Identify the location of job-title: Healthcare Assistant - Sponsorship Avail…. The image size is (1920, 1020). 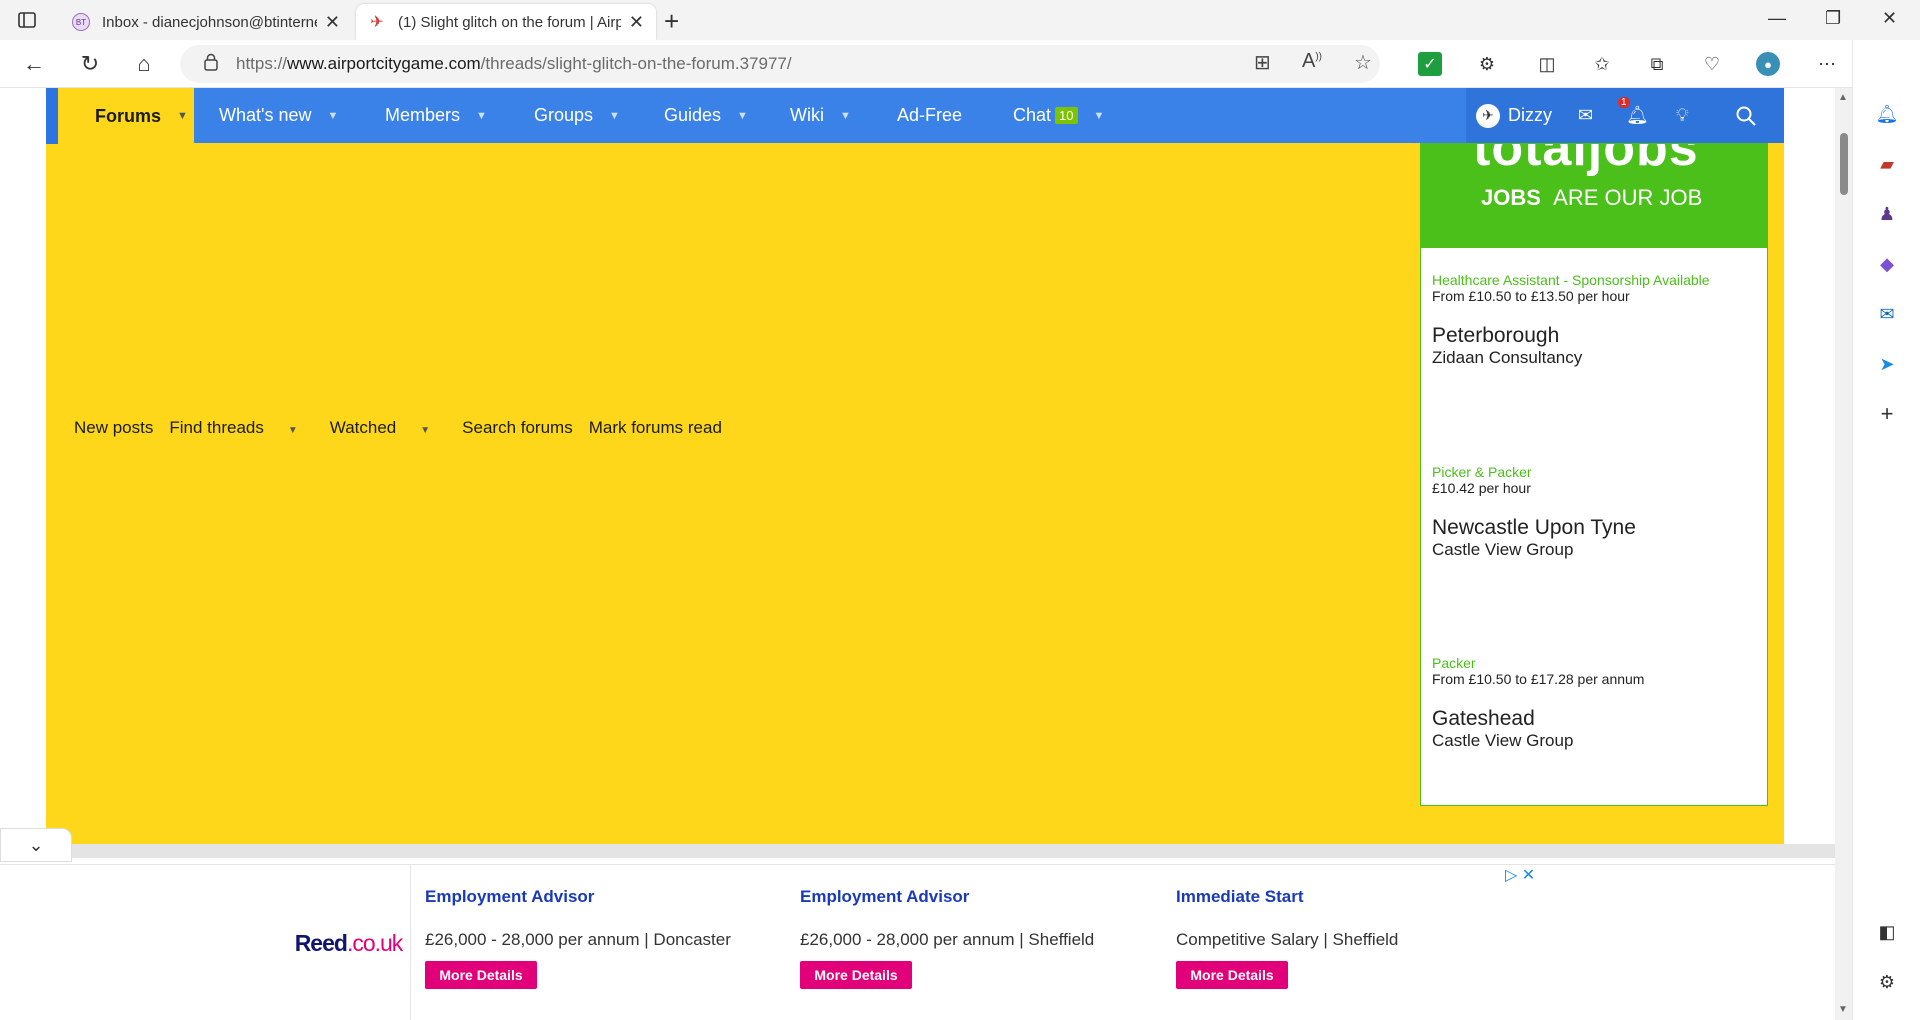
(1597, 280).